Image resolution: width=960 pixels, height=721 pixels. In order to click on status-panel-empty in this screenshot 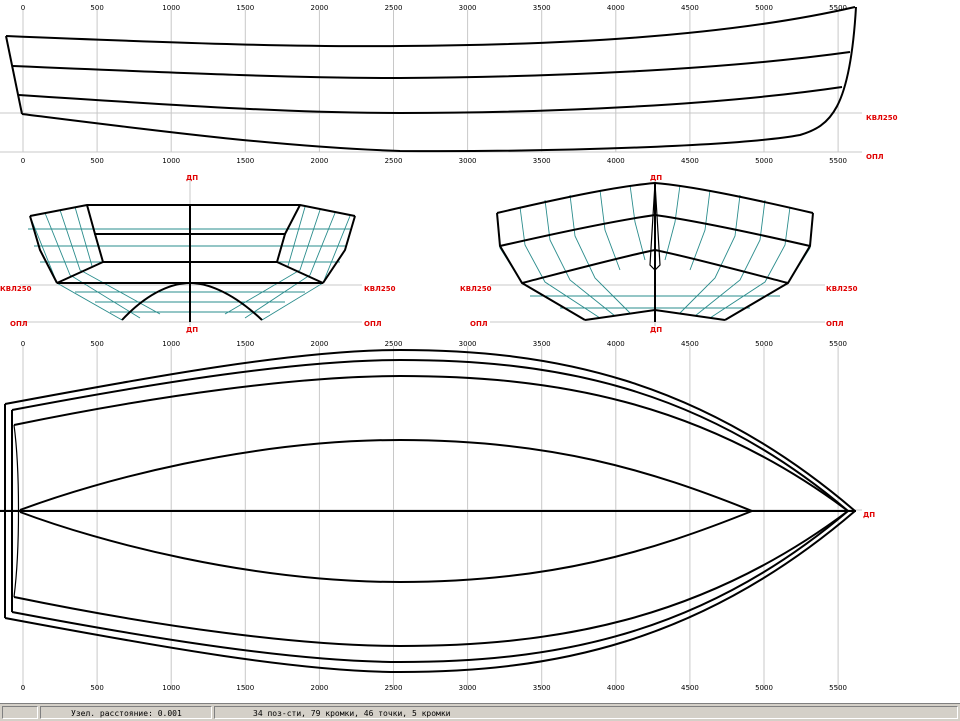, I will do `click(20, 712)`.